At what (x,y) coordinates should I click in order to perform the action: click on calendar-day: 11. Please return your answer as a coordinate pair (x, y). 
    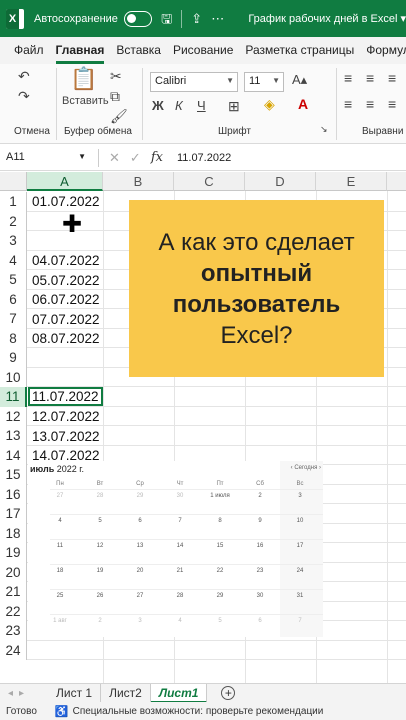
    Looking at the image, I should click on (60, 546).